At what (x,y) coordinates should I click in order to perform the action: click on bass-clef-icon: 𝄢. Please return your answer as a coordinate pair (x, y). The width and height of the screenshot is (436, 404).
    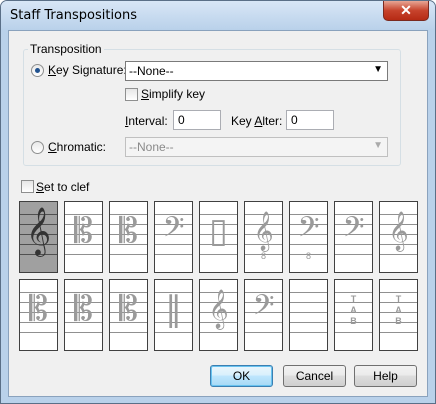
    Looking at the image, I should click on (173, 231).